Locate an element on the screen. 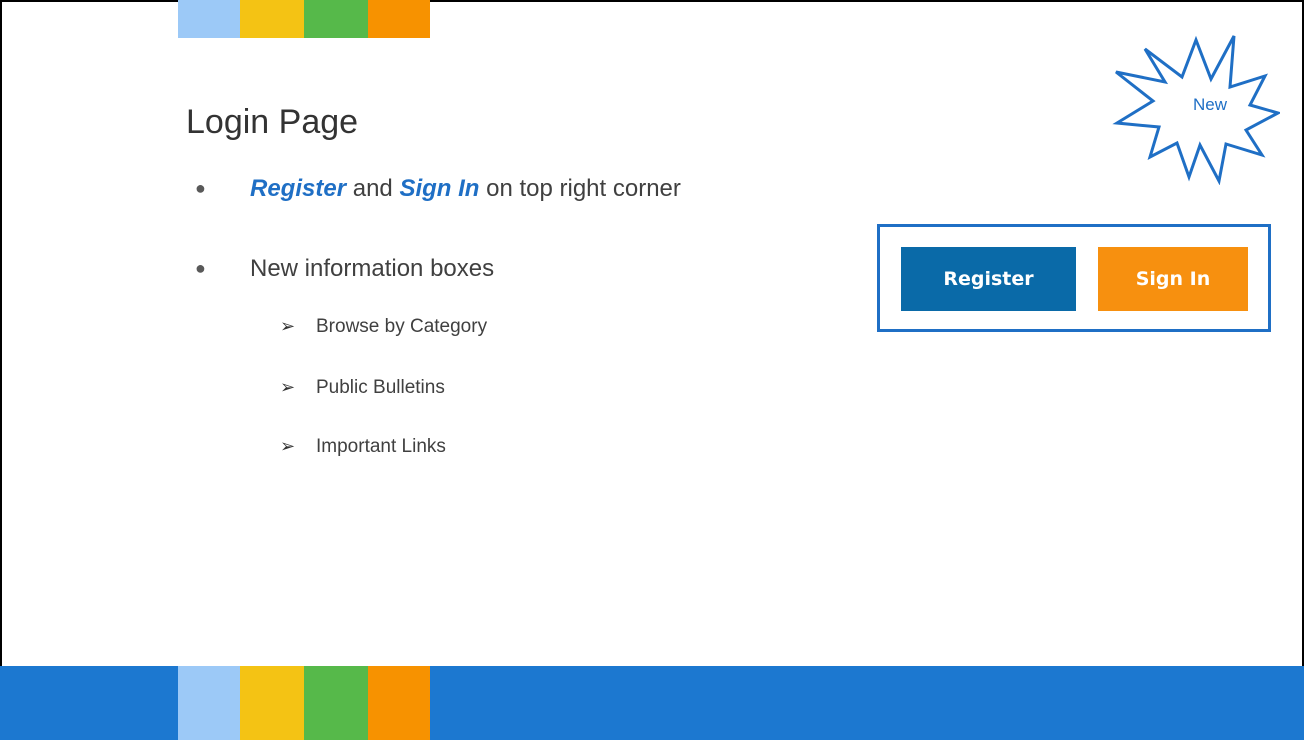  slide-title: Login Page is located at coordinates (272, 122).